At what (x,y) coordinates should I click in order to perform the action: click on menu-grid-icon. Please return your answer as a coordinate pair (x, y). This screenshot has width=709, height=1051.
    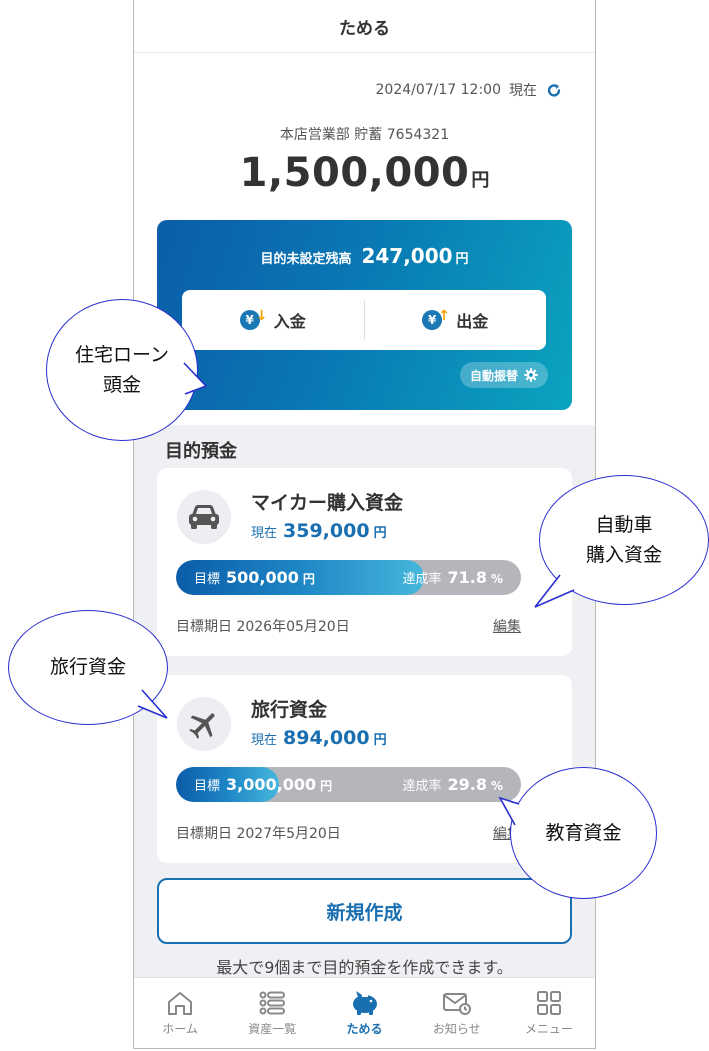
    Looking at the image, I should click on (548, 1003).